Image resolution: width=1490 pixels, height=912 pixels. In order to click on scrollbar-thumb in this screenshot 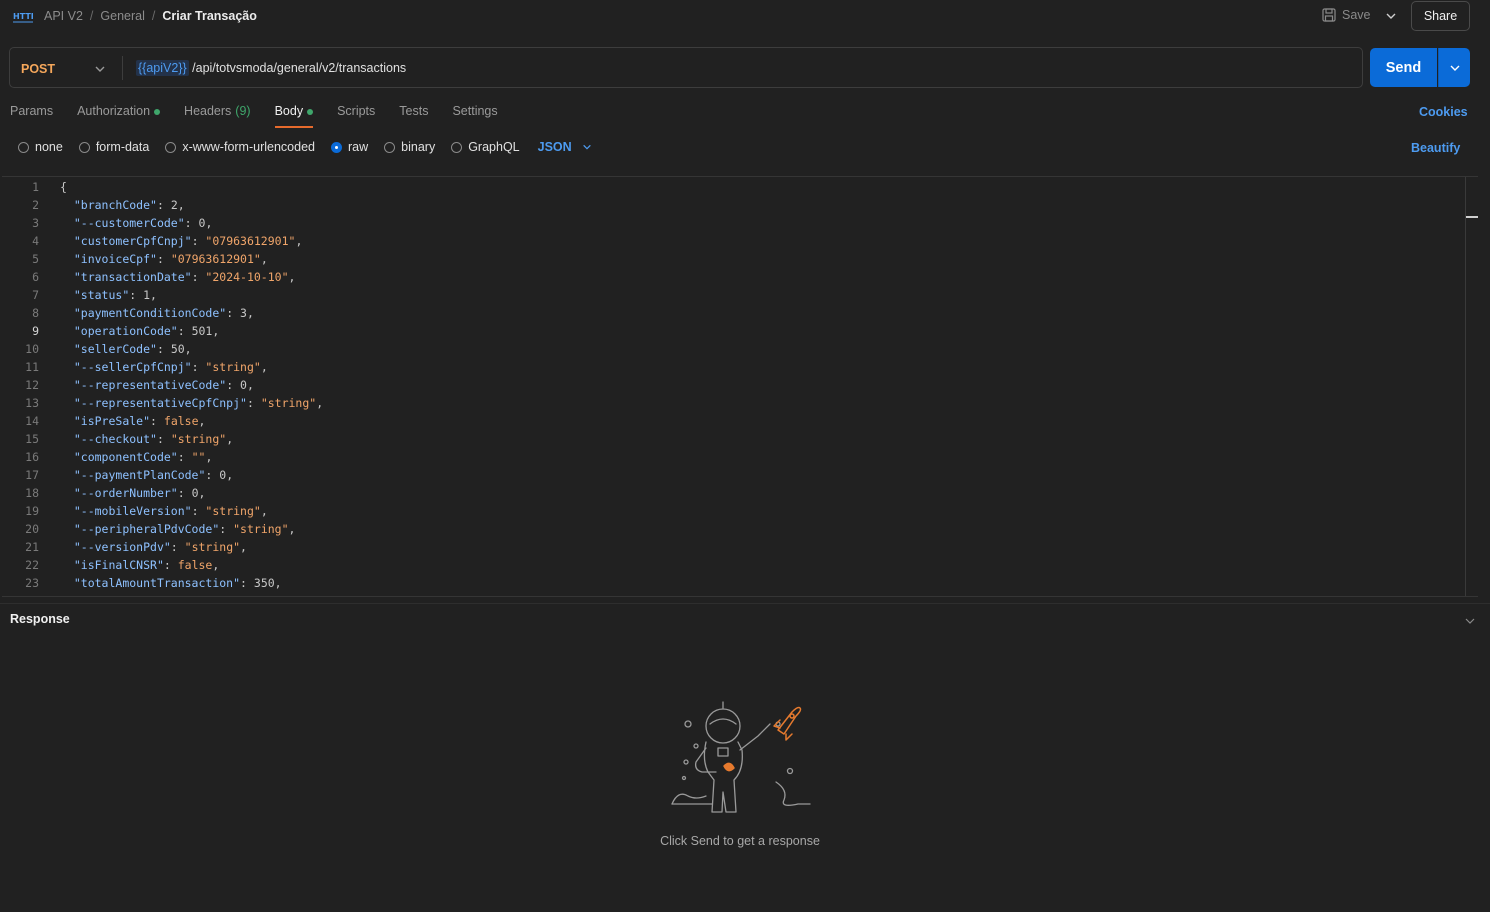, I will do `click(1472, 217)`.